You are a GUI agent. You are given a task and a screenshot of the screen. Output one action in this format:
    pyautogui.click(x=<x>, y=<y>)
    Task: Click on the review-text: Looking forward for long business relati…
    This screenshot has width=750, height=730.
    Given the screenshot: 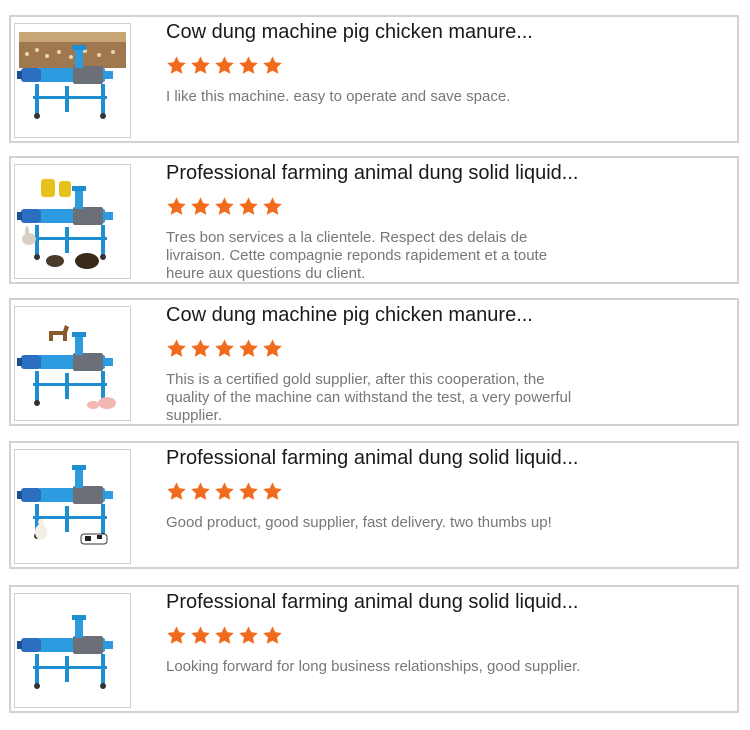 What is the action you would take?
    pyautogui.click(x=373, y=666)
    